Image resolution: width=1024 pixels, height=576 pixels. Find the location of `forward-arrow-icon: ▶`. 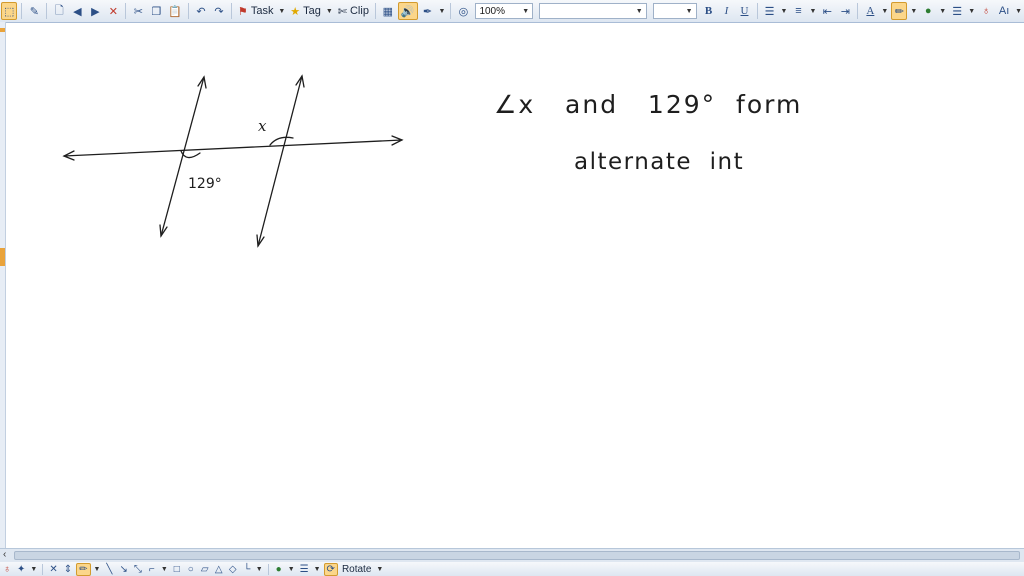

forward-arrow-icon: ▶ is located at coordinates (95, 11).